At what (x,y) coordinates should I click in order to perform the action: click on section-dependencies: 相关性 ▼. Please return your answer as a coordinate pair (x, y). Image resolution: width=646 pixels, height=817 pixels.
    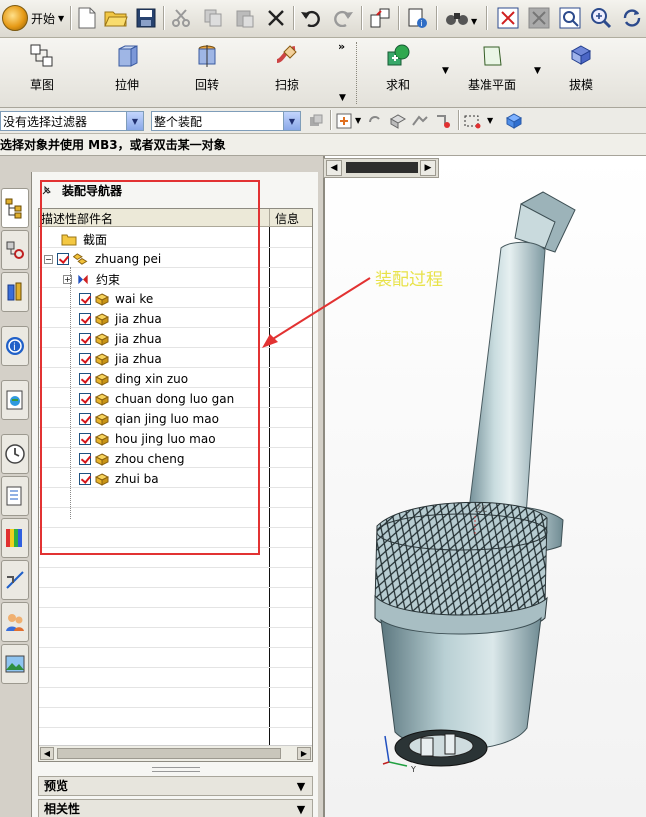
    Looking at the image, I should click on (175, 808).